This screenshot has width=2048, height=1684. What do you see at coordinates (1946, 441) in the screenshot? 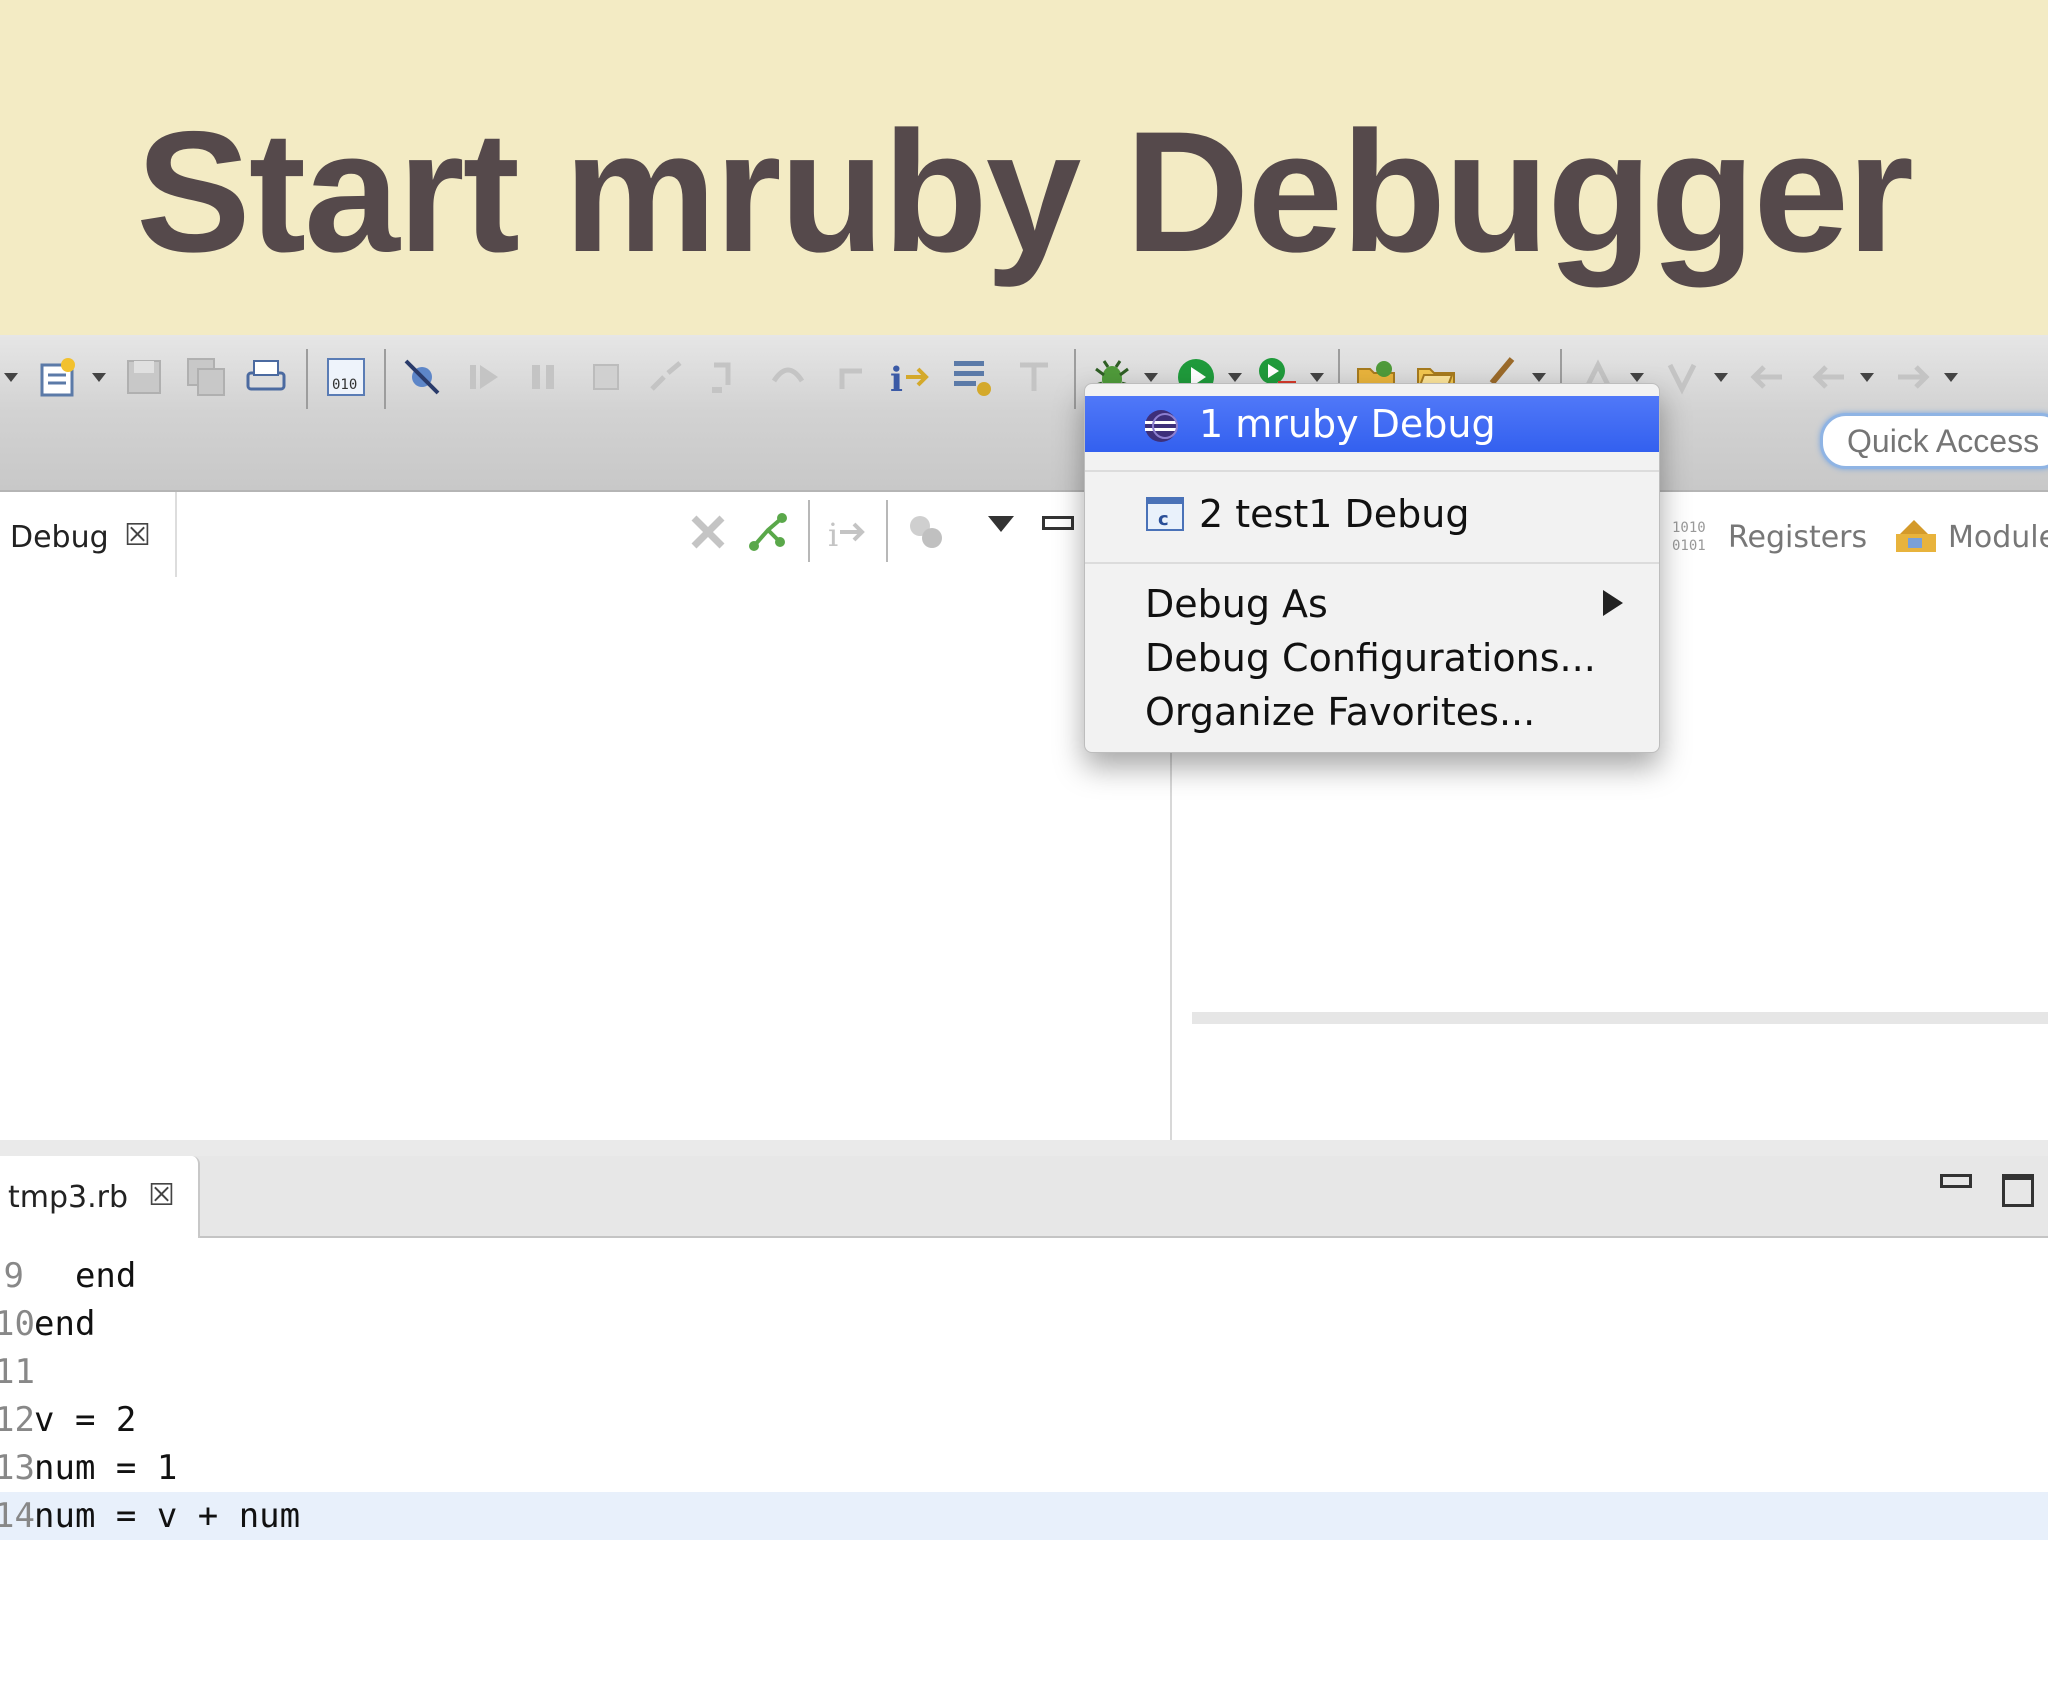
I see `quick-access-input` at bounding box center [1946, 441].